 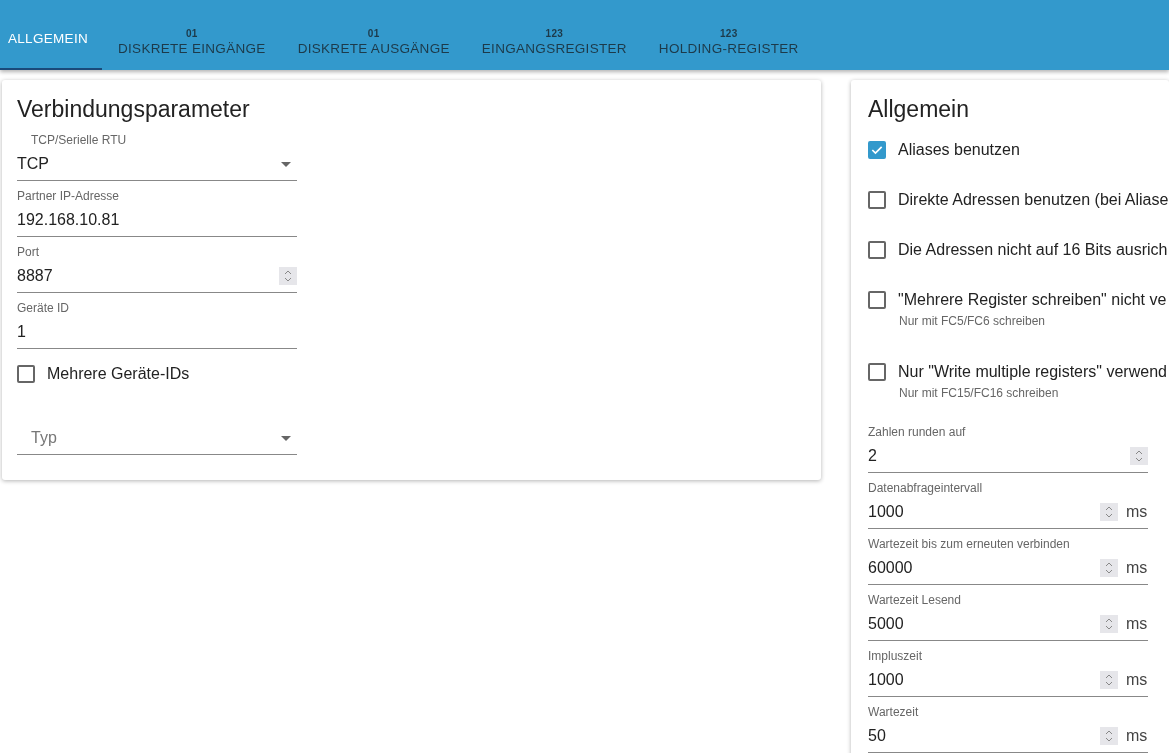 What do you see at coordinates (969, 544) in the screenshot?
I see `field-label: Wartezeit bis zum erneuten verbinden` at bounding box center [969, 544].